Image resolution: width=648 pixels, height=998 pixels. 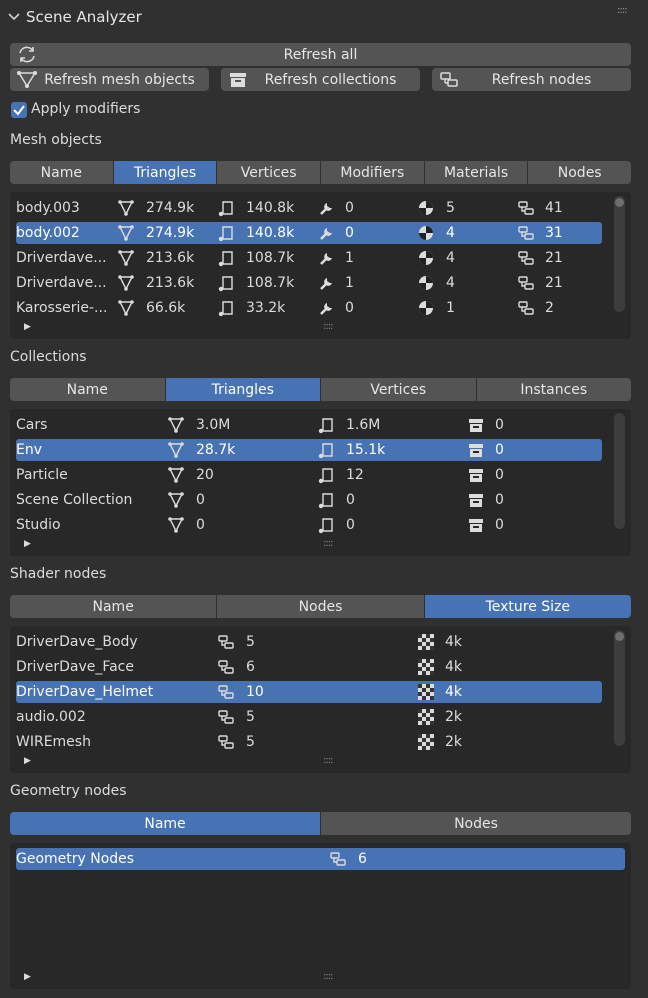 I want to click on refresh-mesh-label: Refresh mesh objects, so click(x=119, y=79).